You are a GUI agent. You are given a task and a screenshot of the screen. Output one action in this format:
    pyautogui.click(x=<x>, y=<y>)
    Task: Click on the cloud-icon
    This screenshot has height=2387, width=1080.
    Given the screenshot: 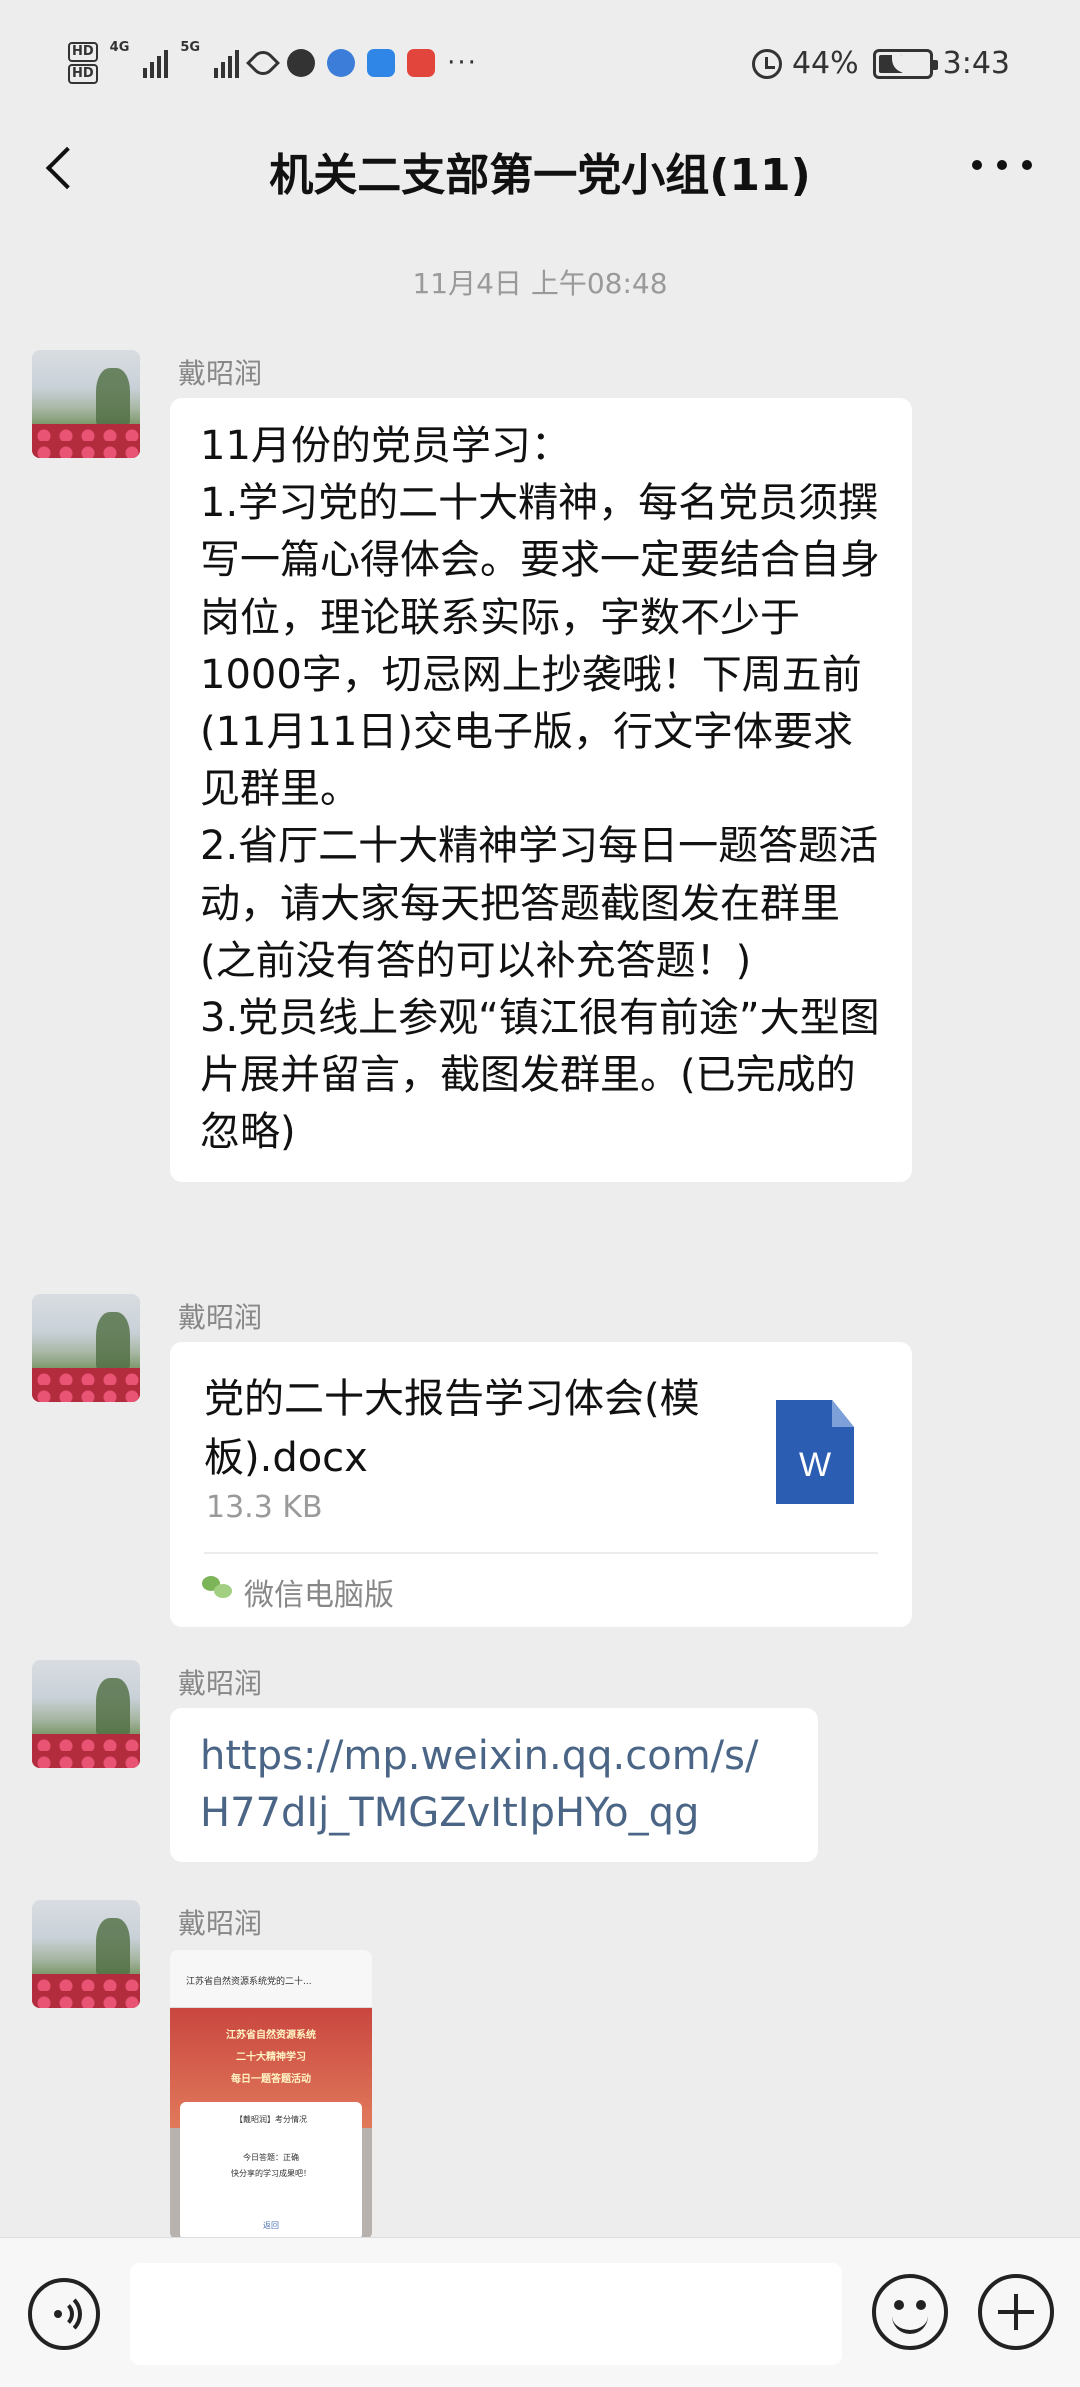 What is the action you would take?
    pyautogui.click(x=381, y=63)
    